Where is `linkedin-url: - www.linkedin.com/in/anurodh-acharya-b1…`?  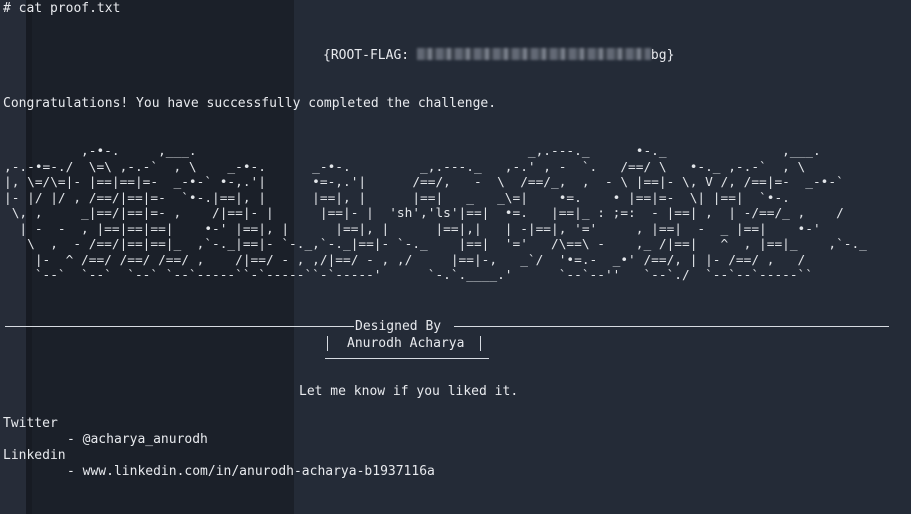 linkedin-url: - www.linkedin.com/in/anurodh-acharya-b1… is located at coordinates (251, 471).